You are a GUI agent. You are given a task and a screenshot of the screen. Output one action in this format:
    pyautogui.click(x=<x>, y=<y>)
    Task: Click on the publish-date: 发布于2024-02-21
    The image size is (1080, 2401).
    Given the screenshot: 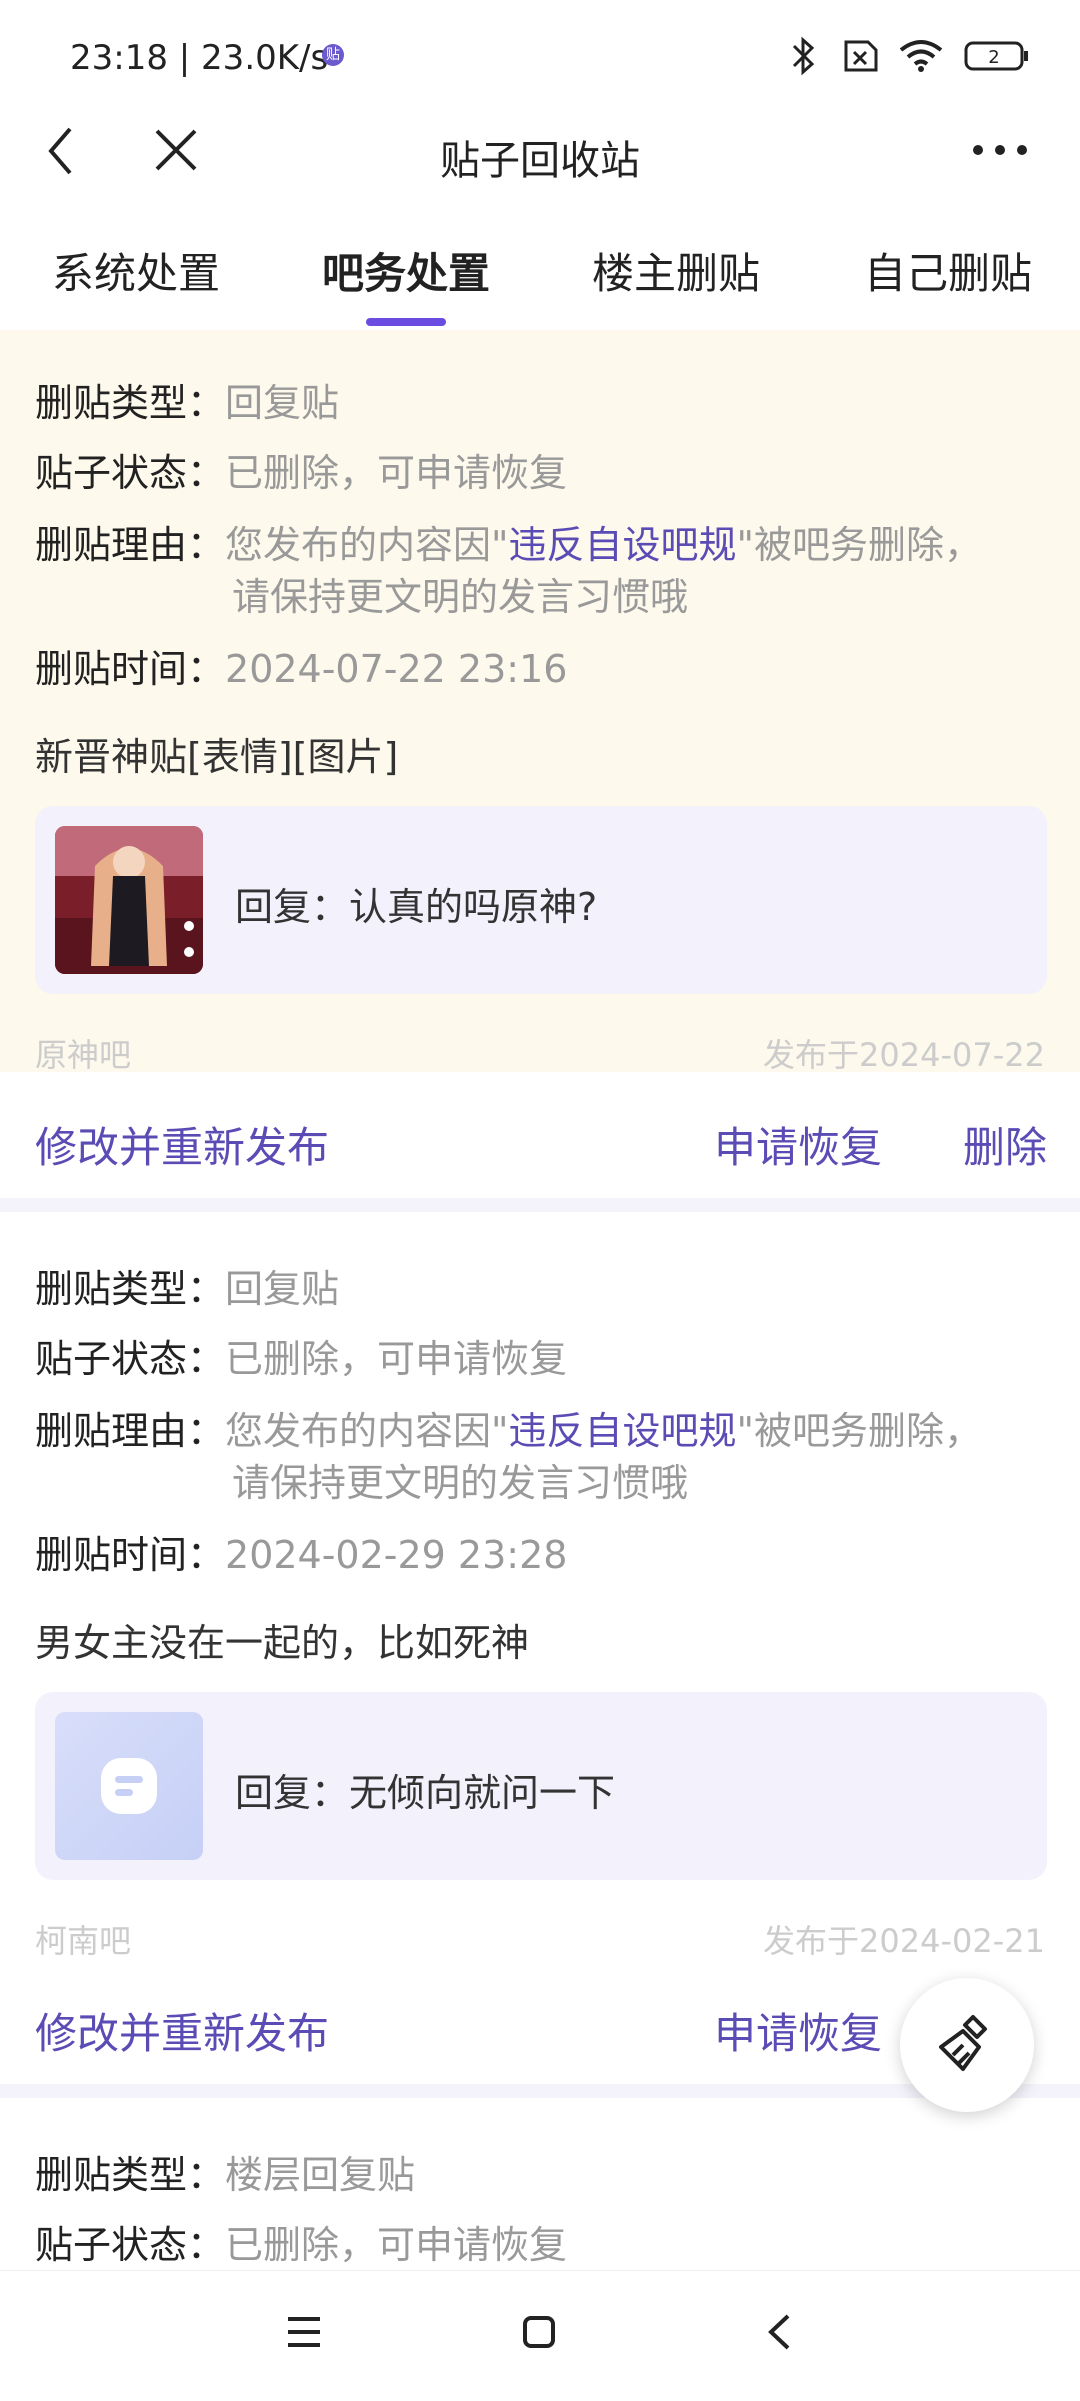 What is the action you would take?
    pyautogui.click(x=904, y=1941)
    